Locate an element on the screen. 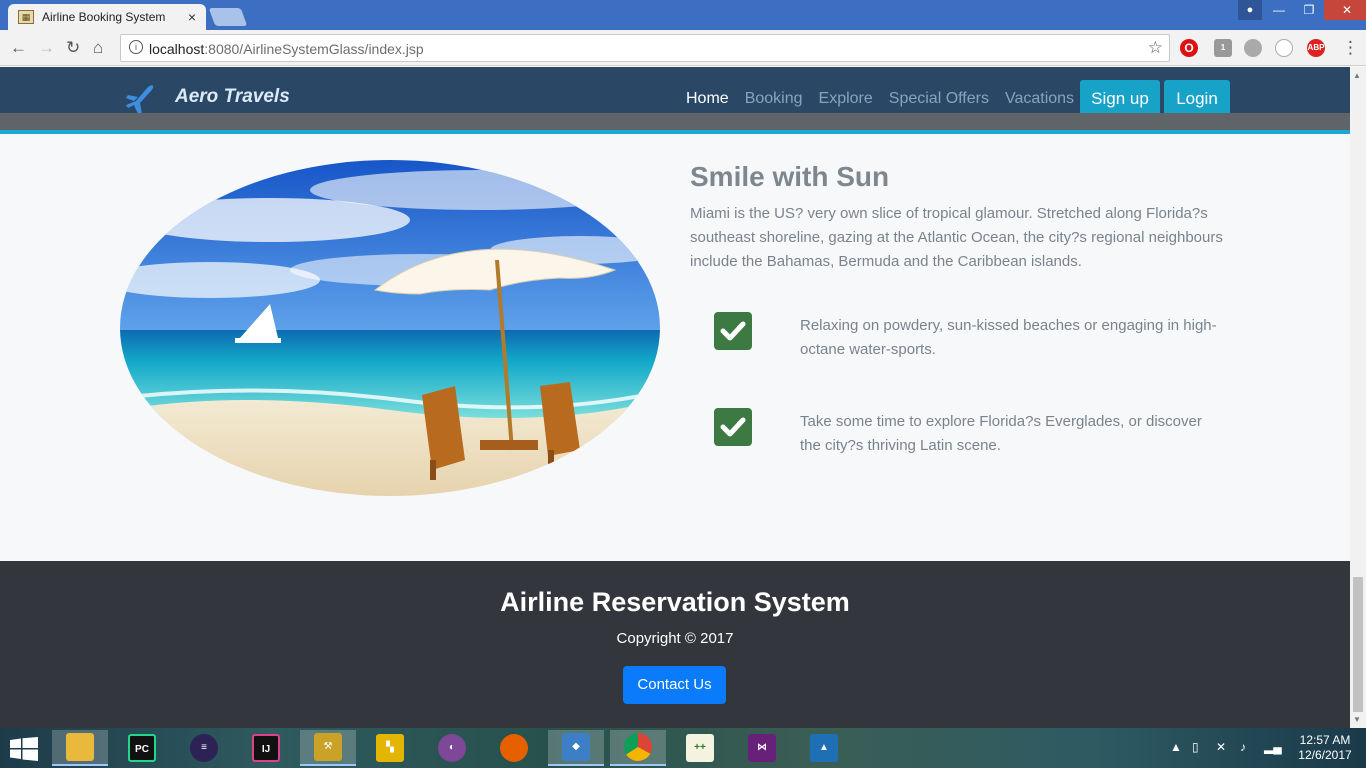 The width and height of the screenshot is (1366, 768). navbar-accent-line is located at coordinates (675, 132).